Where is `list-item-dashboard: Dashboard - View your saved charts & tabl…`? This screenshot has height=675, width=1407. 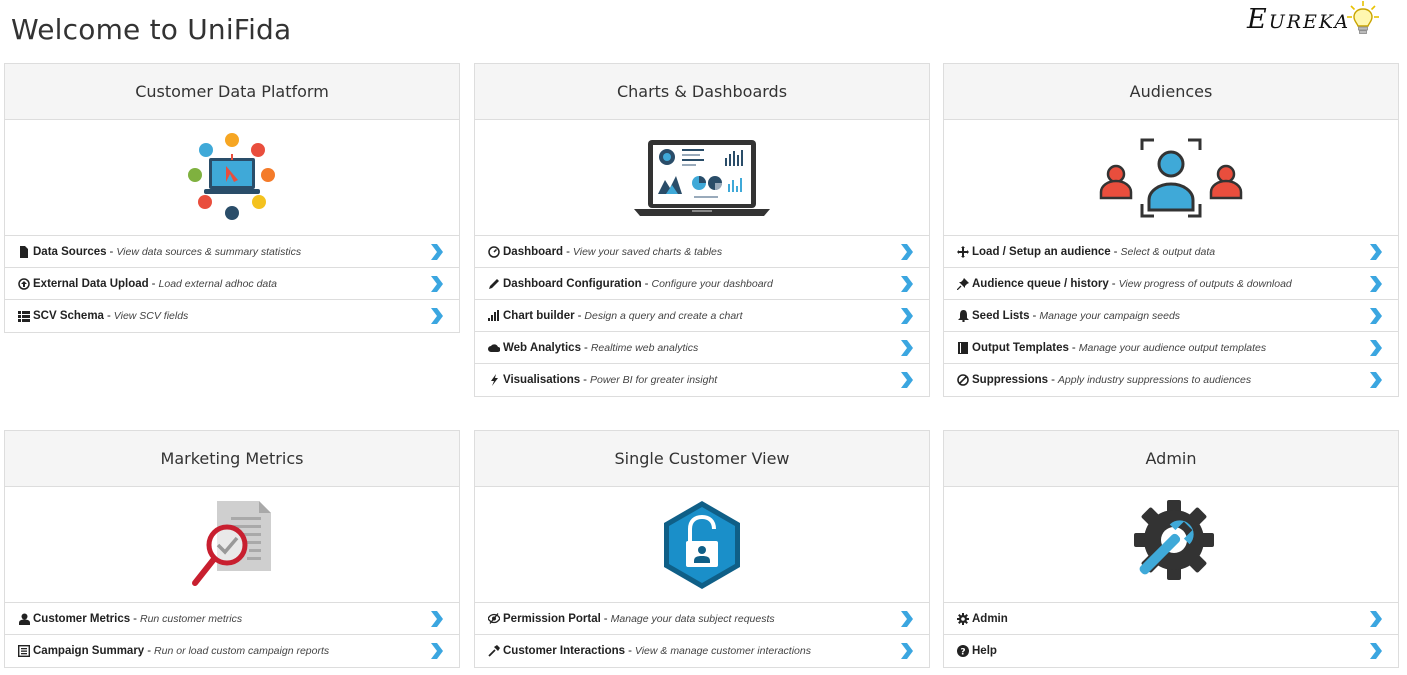 list-item-dashboard: Dashboard - View your saved charts & tabl… is located at coordinates (702, 252).